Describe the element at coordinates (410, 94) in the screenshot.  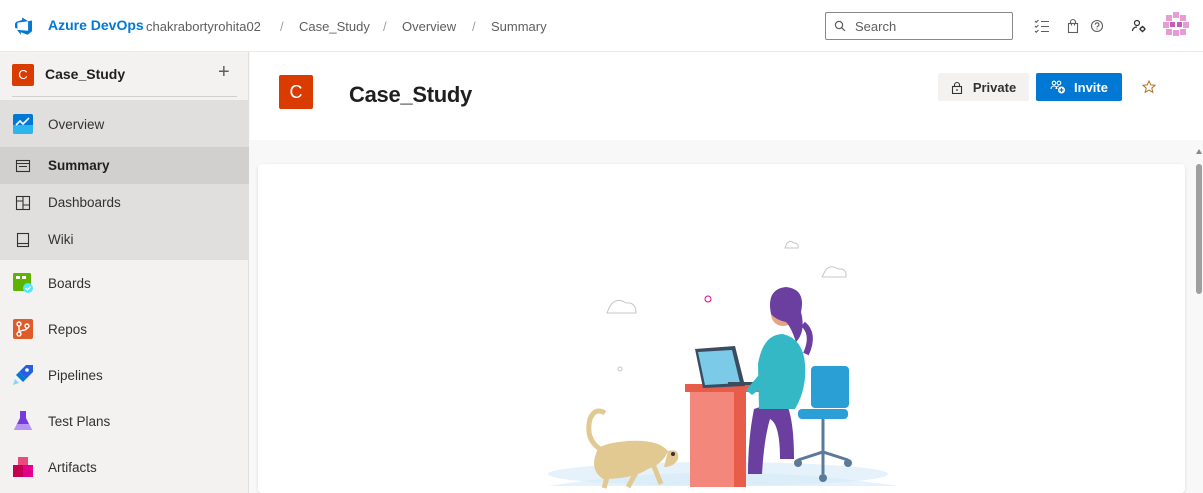
I see `page-title: Case_Study` at that location.